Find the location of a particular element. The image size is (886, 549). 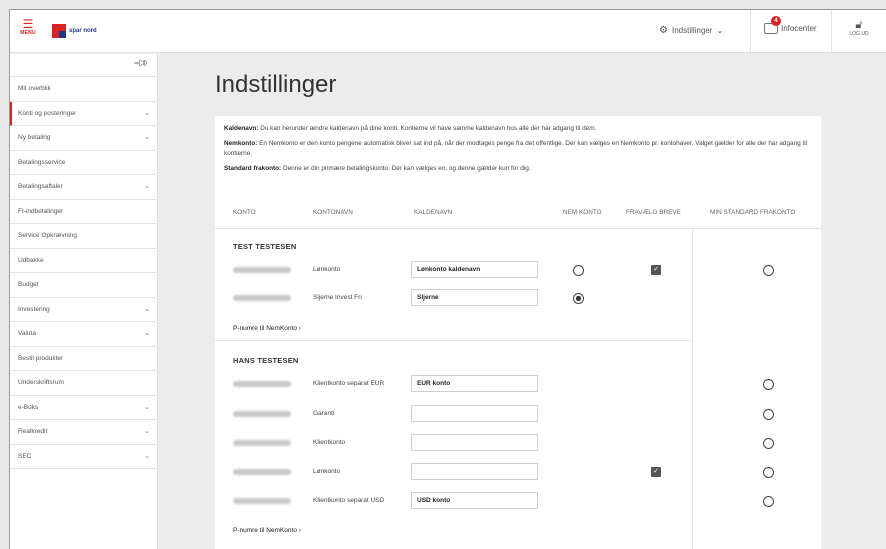

sidebar-item-label: Ny betaling is located at coordinates (34, 137).